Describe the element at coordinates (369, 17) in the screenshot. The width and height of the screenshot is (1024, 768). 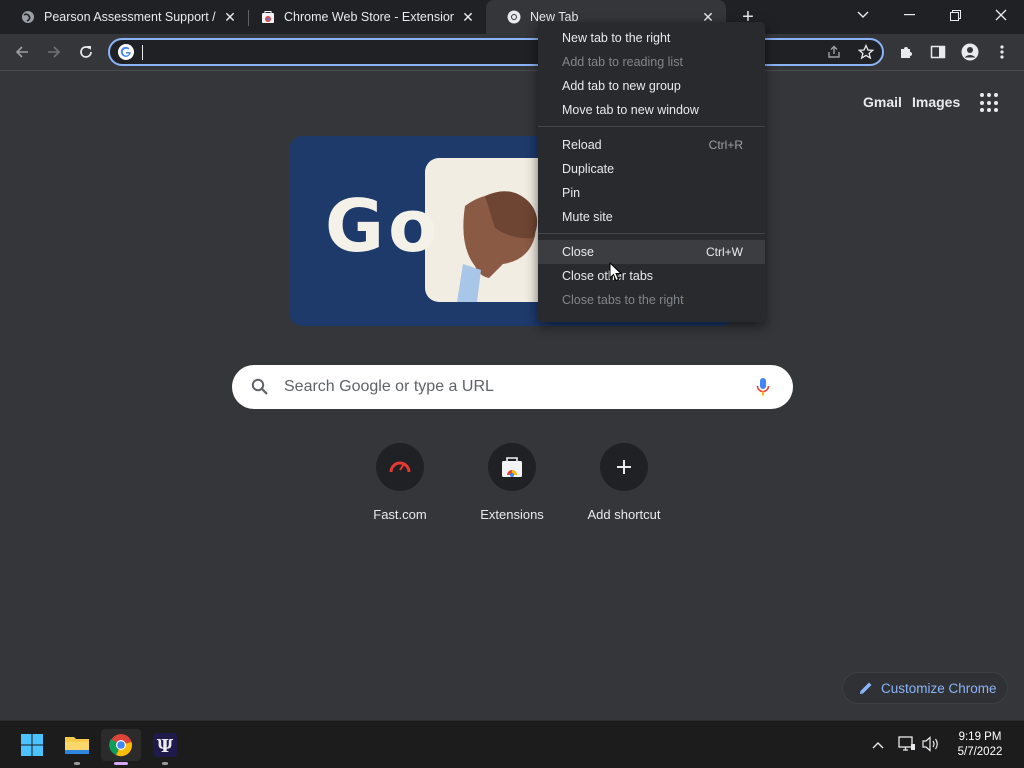
I see `tab-title: Chrome Web Store - Extensions` at that location.